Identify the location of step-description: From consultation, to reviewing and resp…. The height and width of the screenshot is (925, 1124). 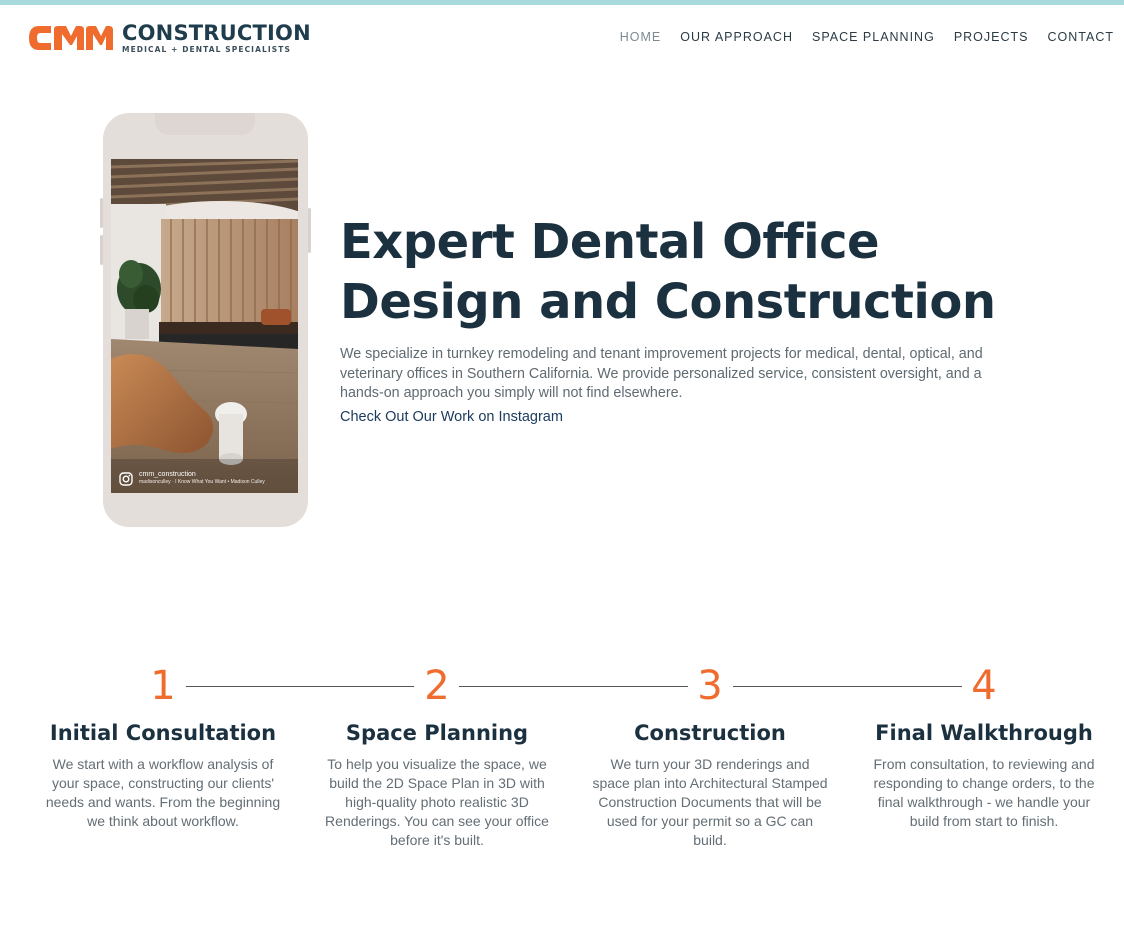
(984, 792).